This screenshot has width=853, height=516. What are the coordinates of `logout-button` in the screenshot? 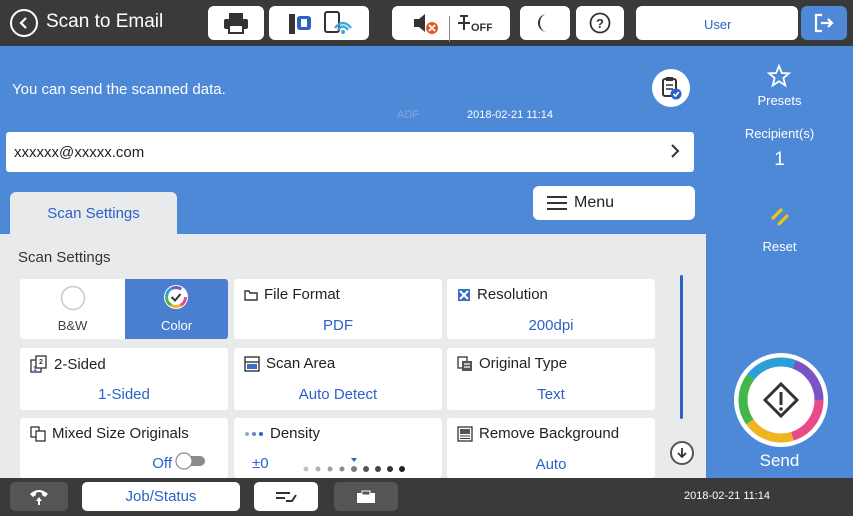 It's located at (824, 23).